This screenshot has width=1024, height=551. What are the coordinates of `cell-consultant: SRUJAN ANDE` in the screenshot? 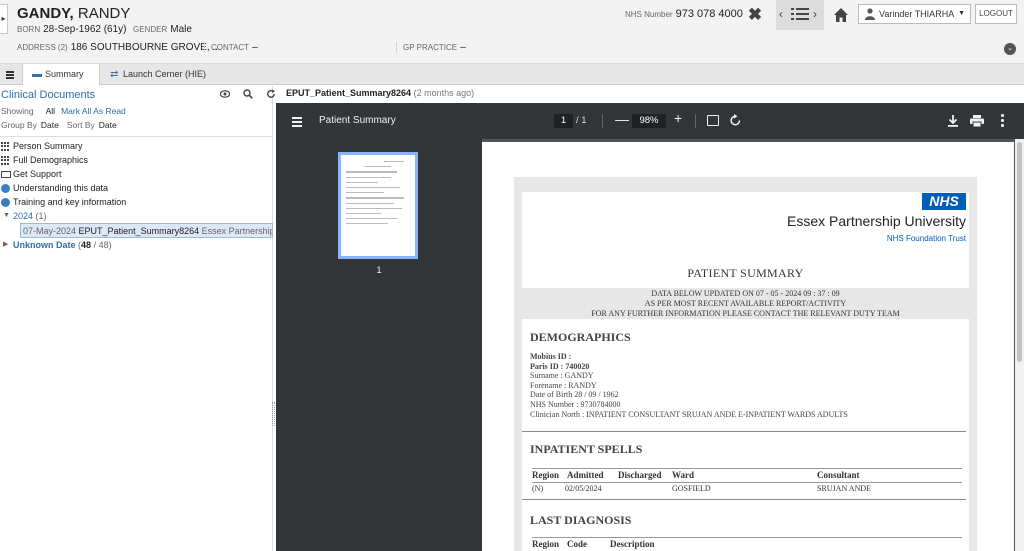 It's located at (844, 488).